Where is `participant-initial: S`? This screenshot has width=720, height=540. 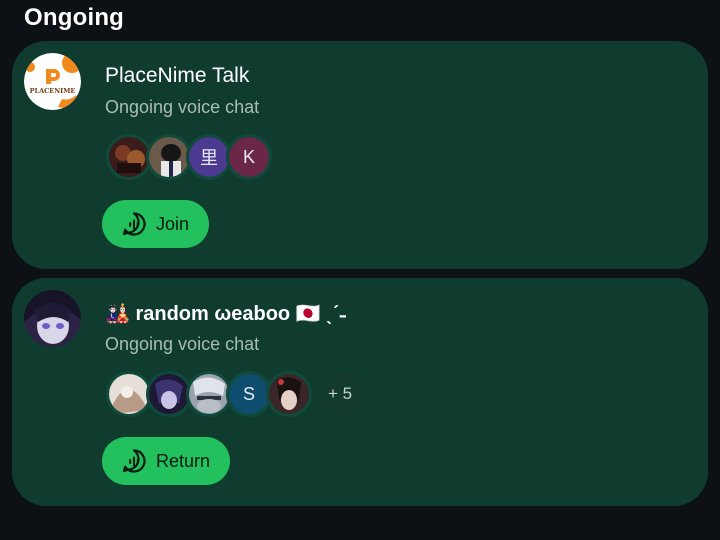
participant-initial: S is located at coordinates (248, 393).